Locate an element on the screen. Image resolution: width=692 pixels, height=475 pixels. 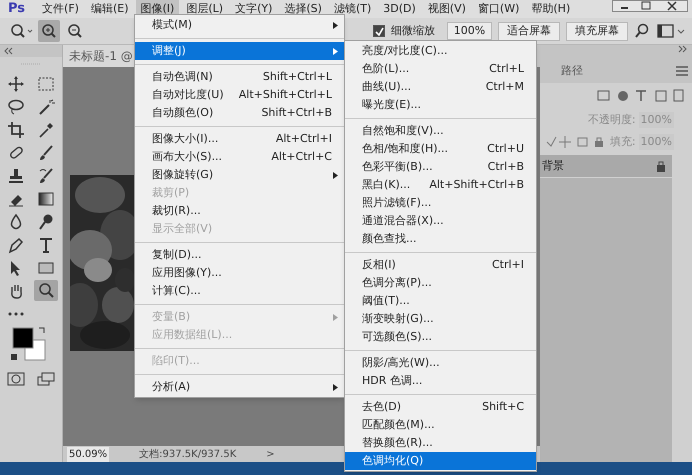
menu-item: 黑白(K)... Alt+Shift+Ctrl+B is located at coordinates (440, 185).